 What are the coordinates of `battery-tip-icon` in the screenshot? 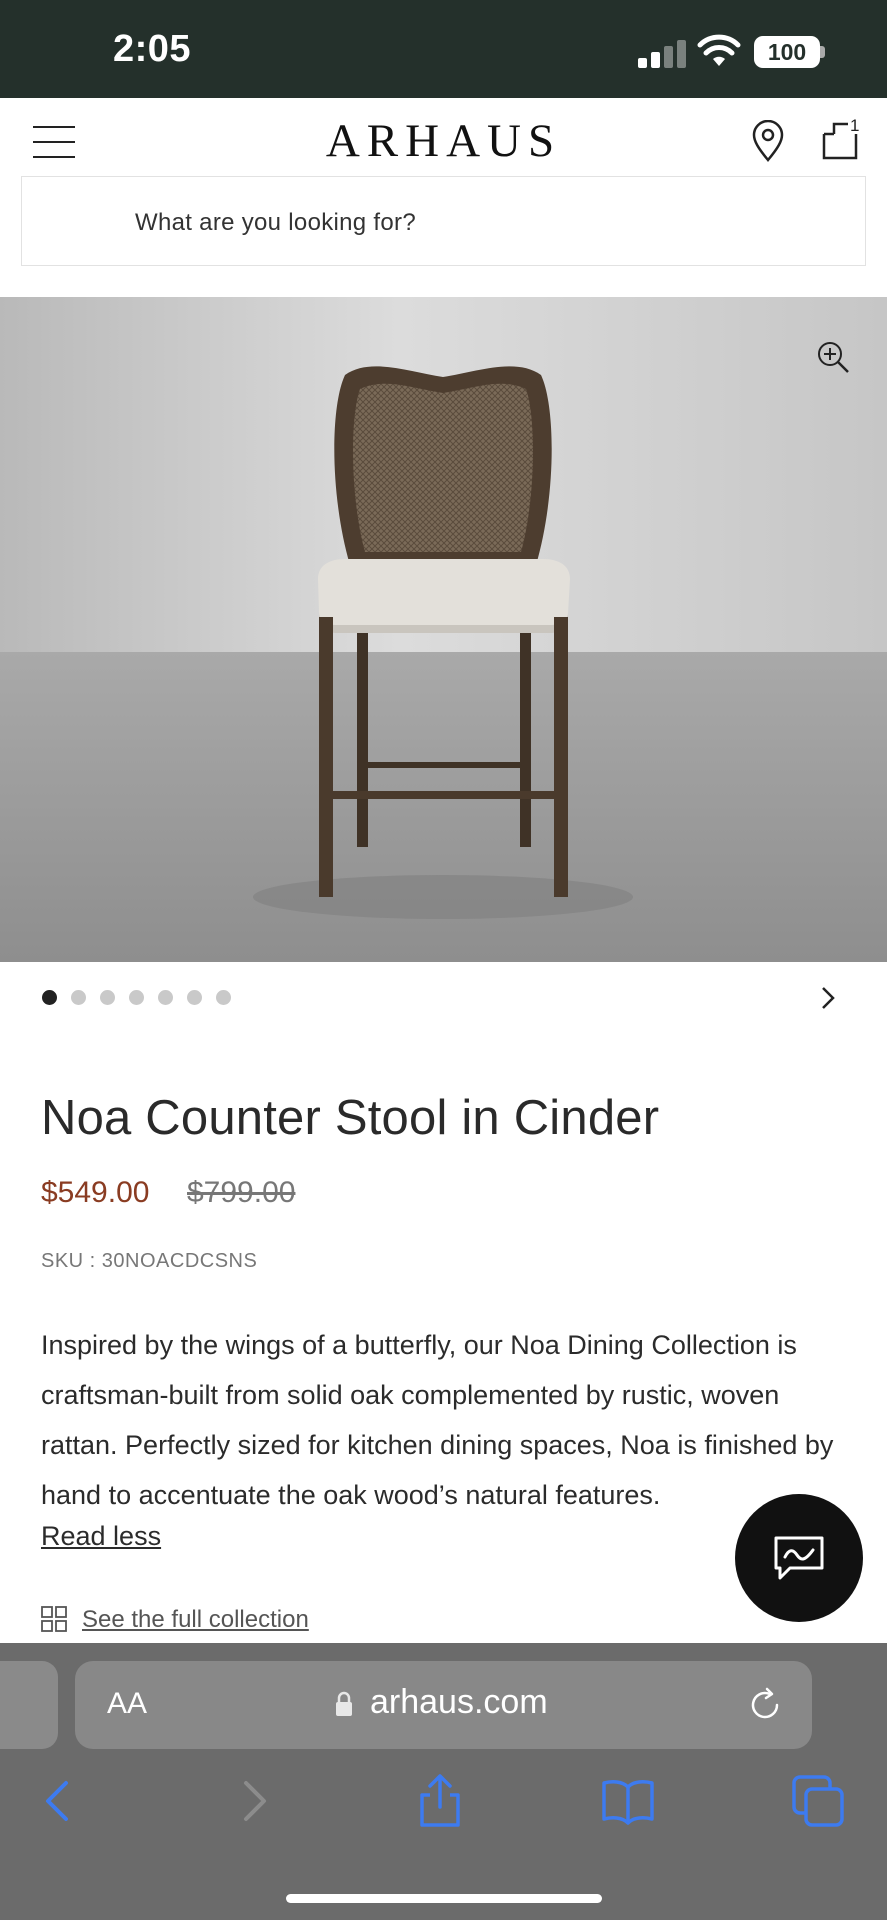 It's located at (822, 52).